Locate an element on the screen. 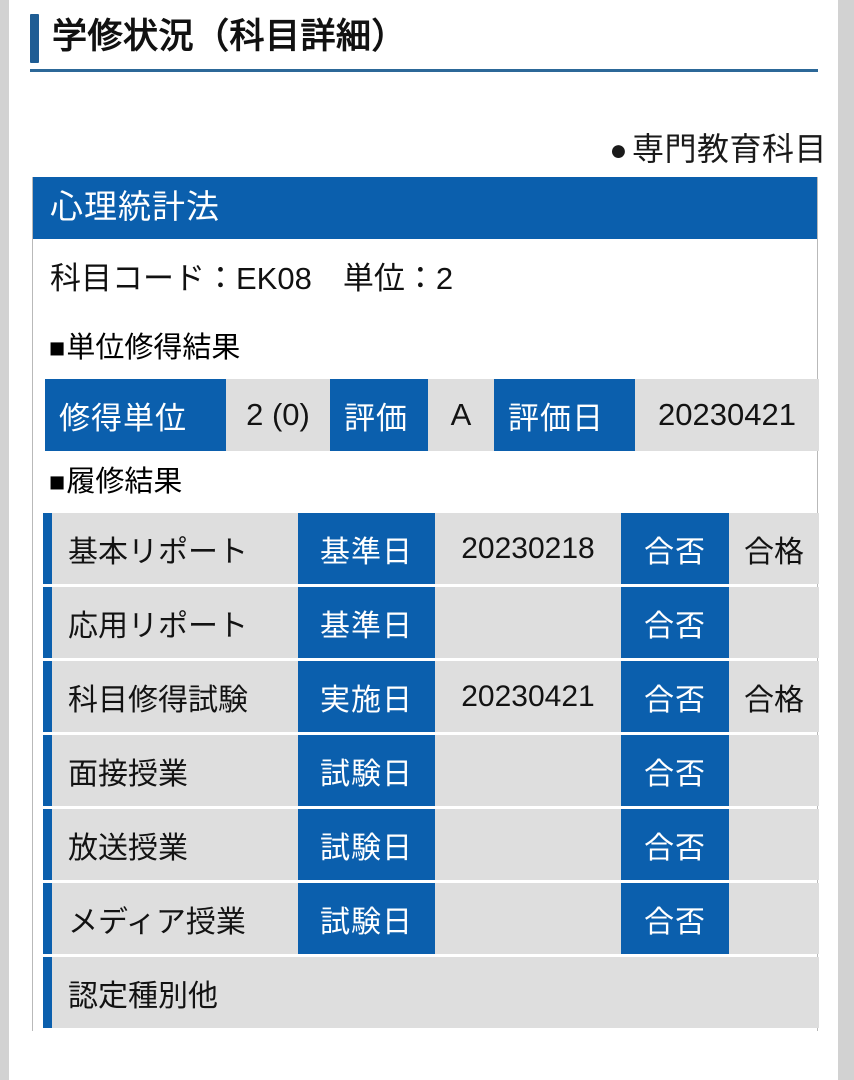 The image size is (854, 1080). grade-date-value: 20230421 is located at coordinates (727, 415).